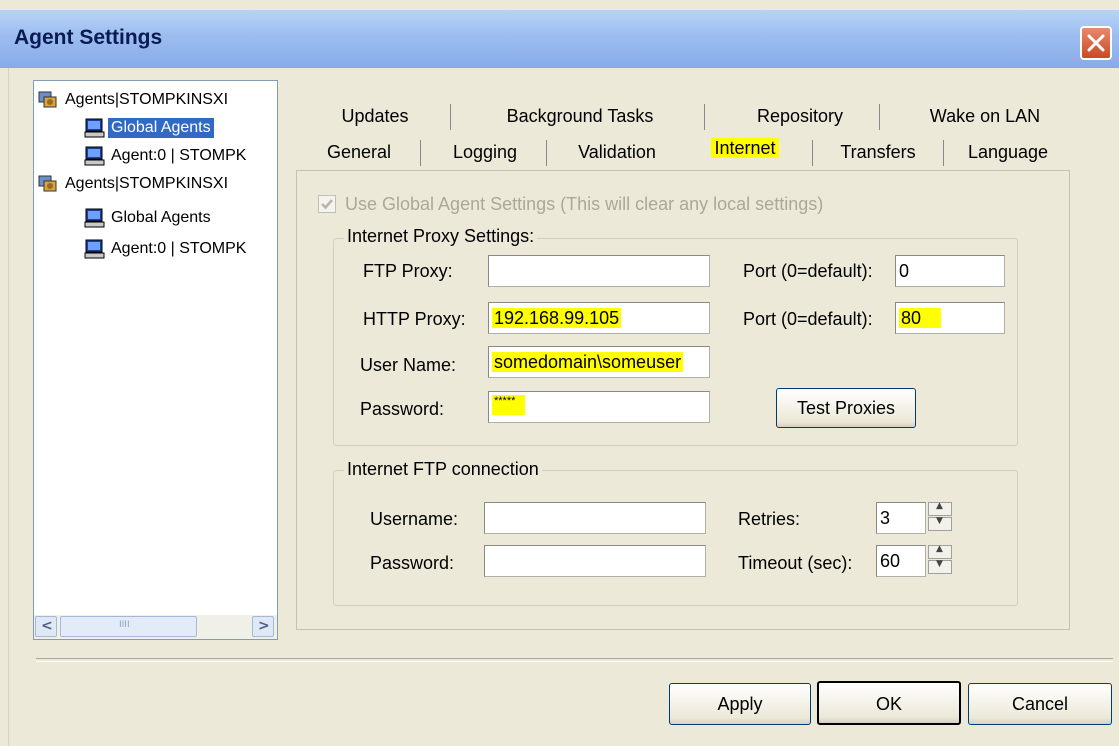  Describe the element at coordinates (617, 152) in the screenshot. I see `tab-validation: Validation` at that location.